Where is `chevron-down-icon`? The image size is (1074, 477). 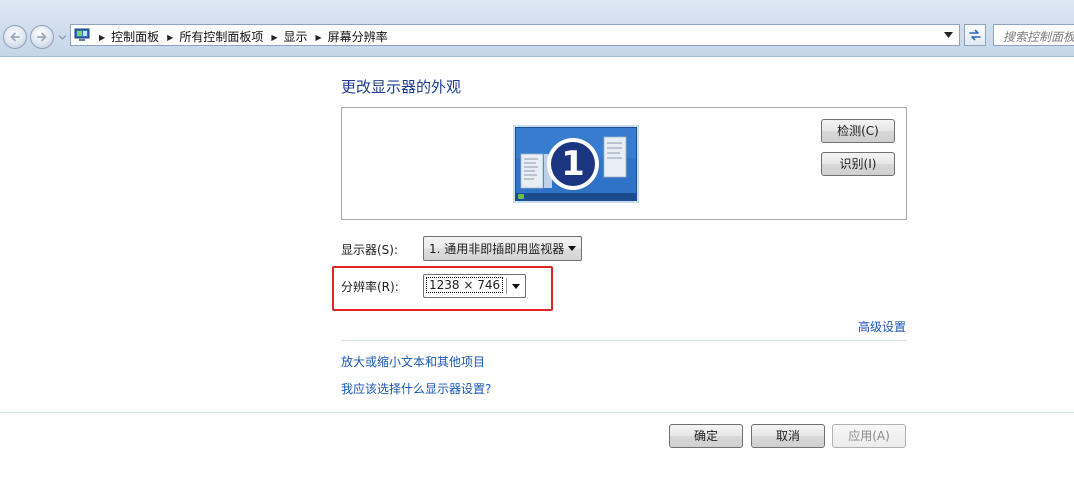
chevron-down-icon is located at coordinates (572, 248).